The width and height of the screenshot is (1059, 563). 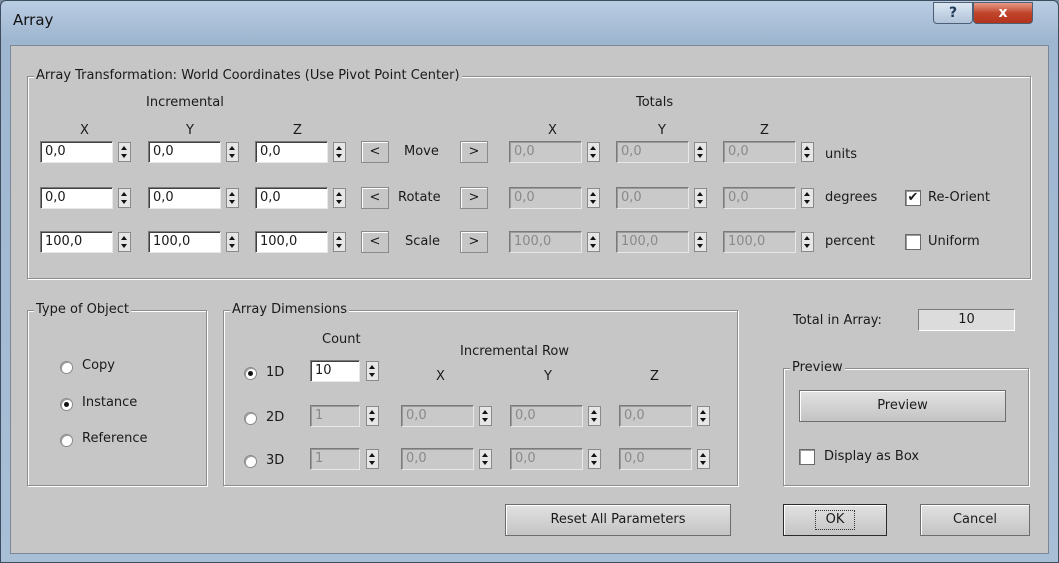 I want to click on rotate-right-arrow-button: >, so click(x=474, y=198).